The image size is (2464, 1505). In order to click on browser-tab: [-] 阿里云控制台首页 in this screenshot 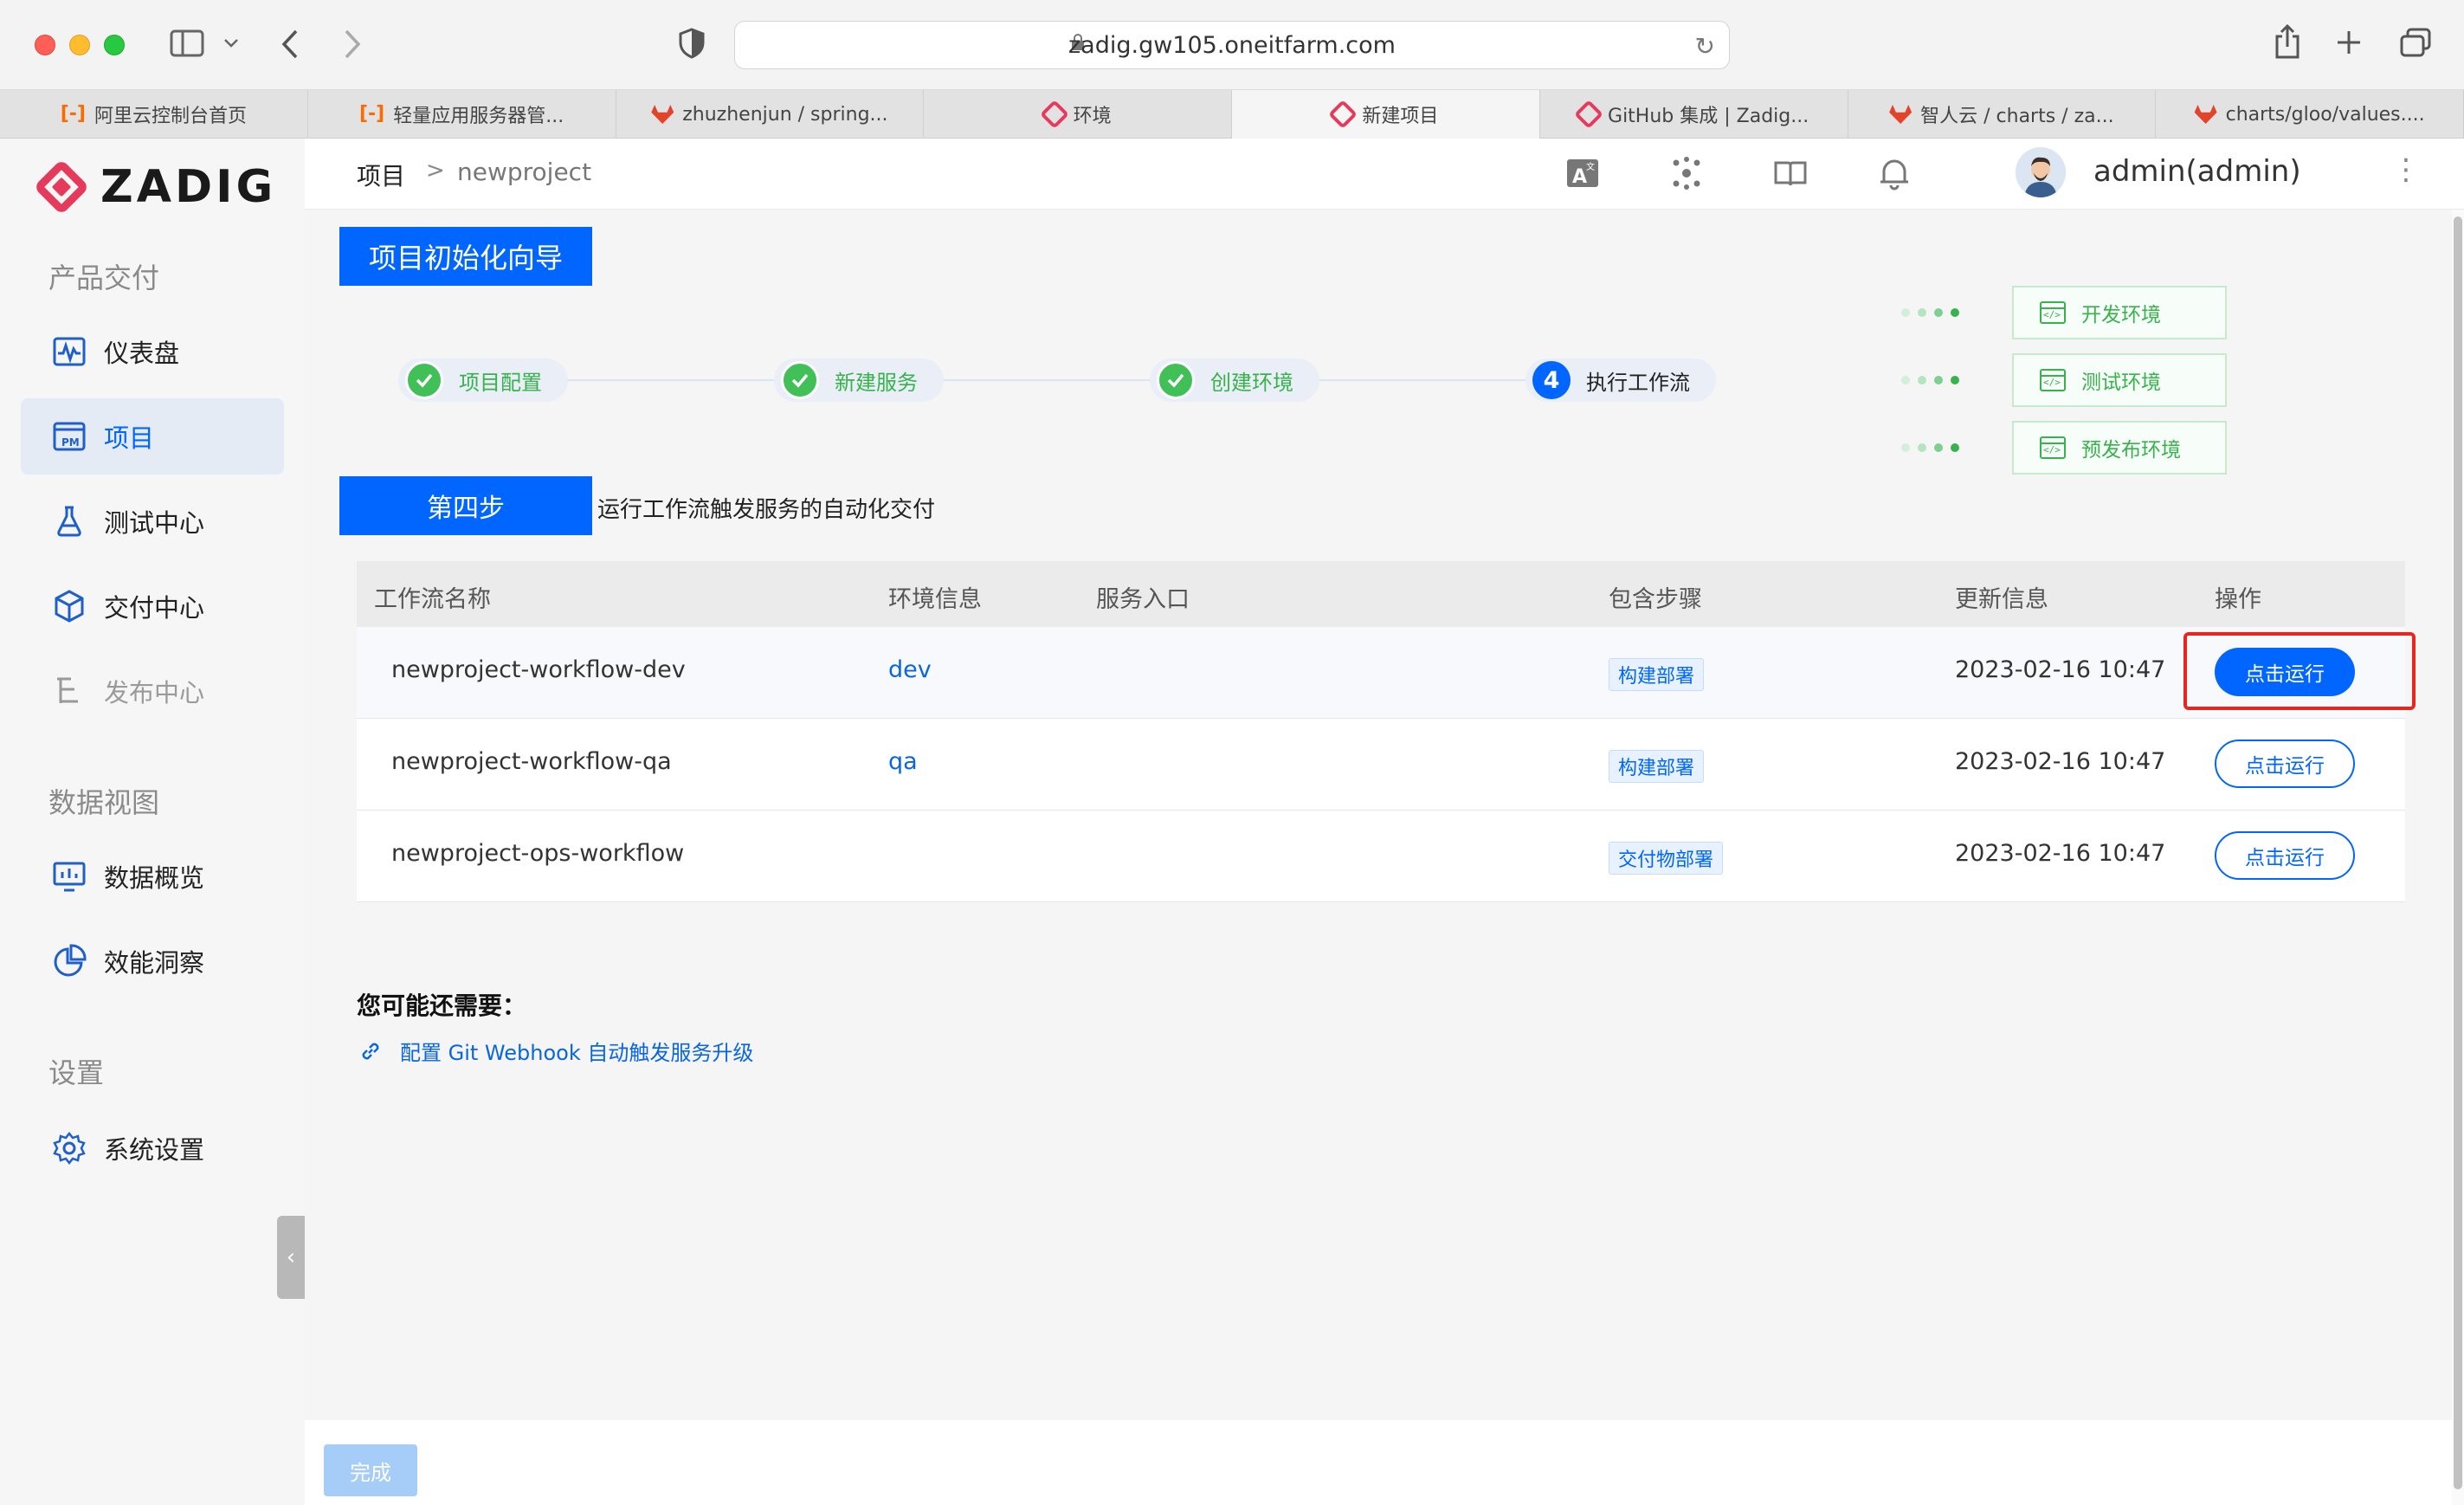, I will do `click(154, 115)`.